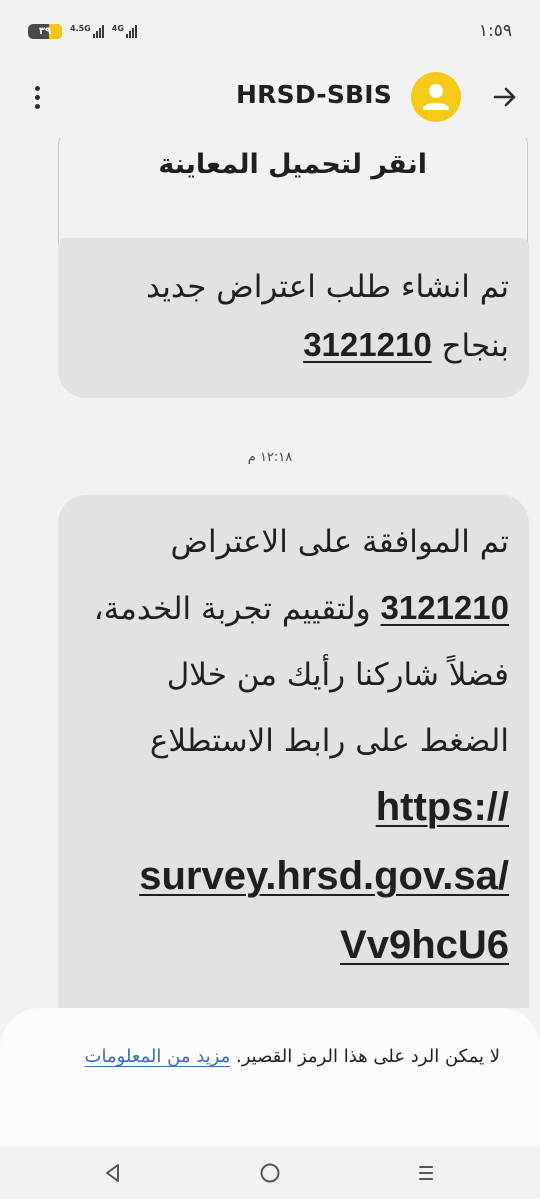 This screenshot has height=1199, width=540. I want to click on battery-percent: ٣٩, so click(45, 31).